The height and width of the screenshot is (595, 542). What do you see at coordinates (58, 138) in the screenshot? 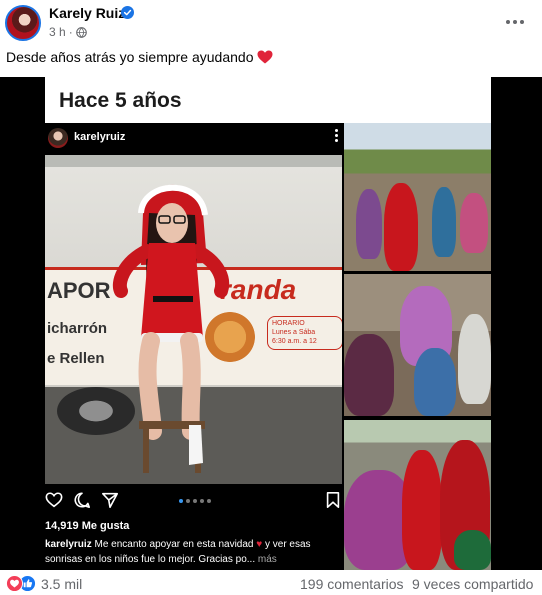
I see `ig-avatar` at bounding box center [58, 138].